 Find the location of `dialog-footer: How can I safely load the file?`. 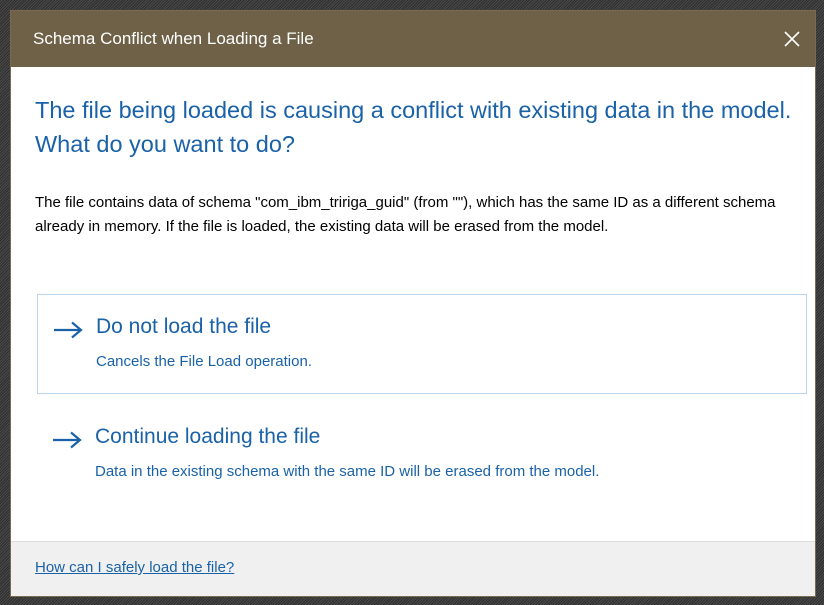

dialog-footer: How can I safely load the file? is located at coordinates (413, 568).